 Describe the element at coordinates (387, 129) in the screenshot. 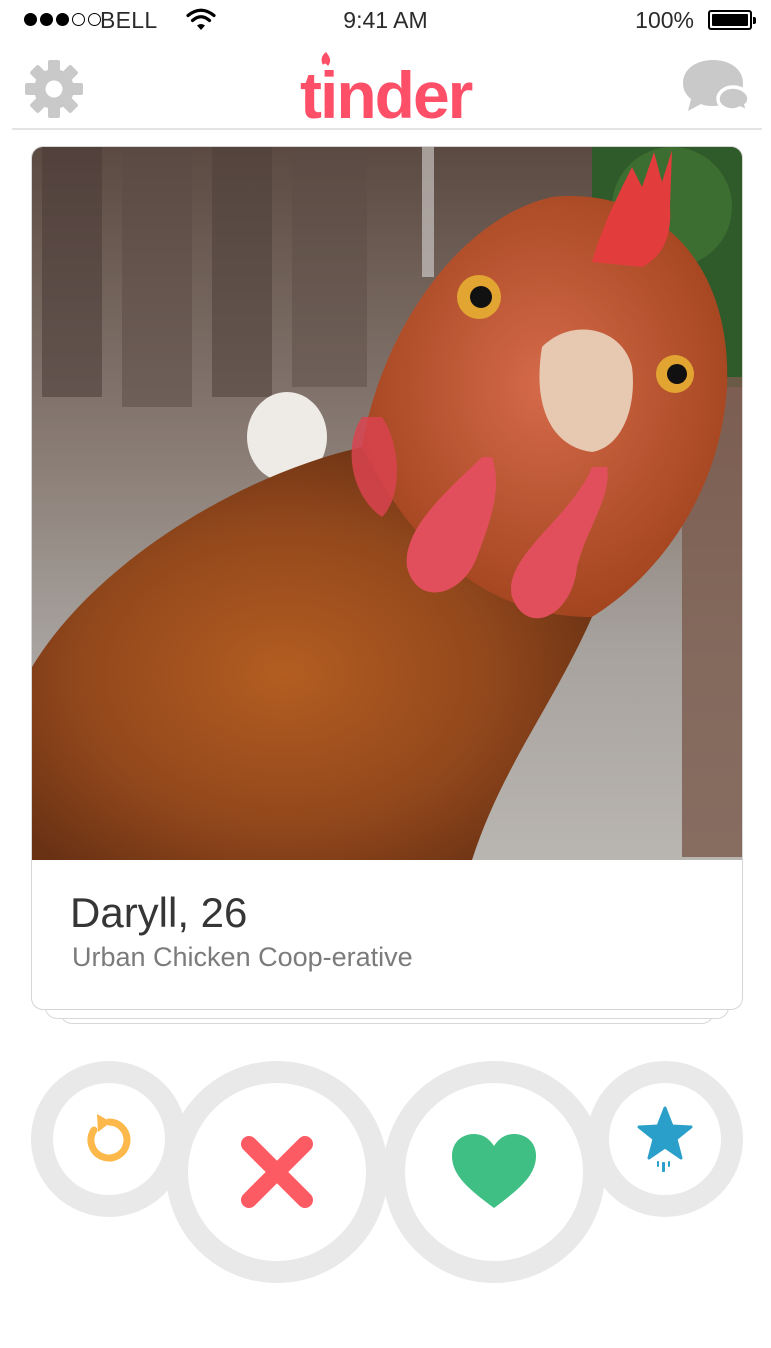

I see `nav-divider` at that location.